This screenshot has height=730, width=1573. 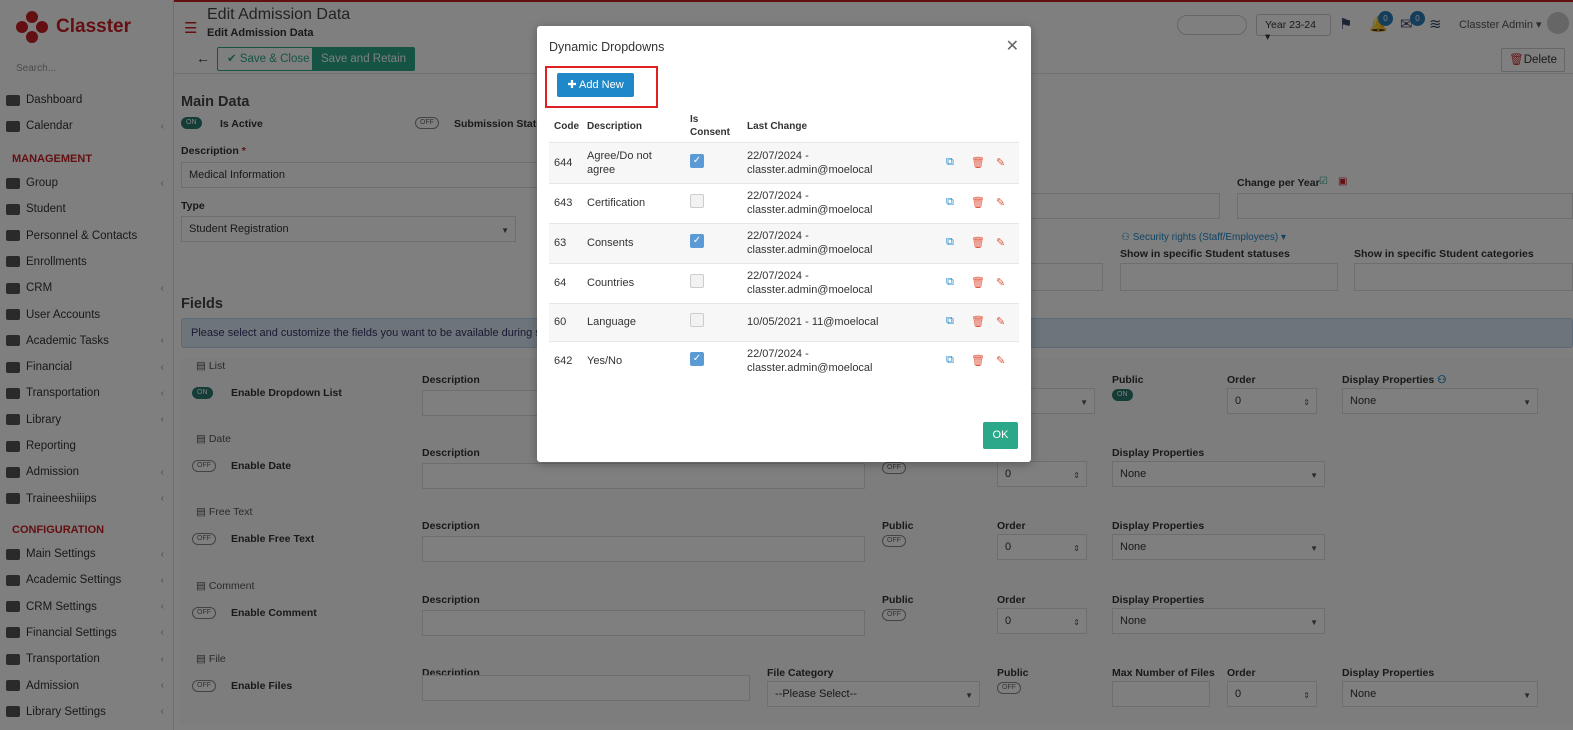 I want to click on col-consent: Consent, so click(x=710, y=132).